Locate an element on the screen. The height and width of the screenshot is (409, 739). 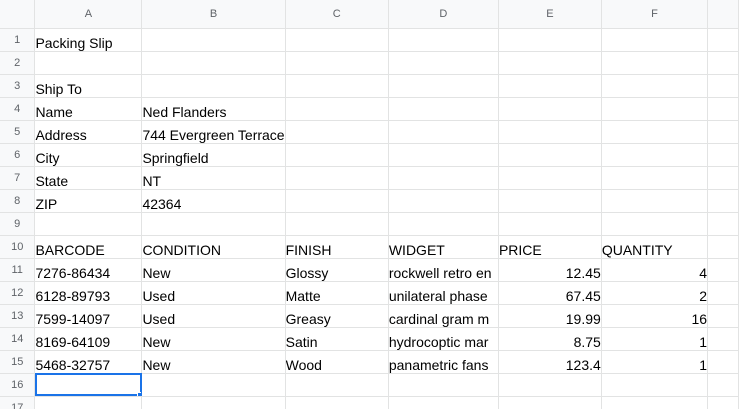
cell-c14: Satin is located at coordinates (337, 339).